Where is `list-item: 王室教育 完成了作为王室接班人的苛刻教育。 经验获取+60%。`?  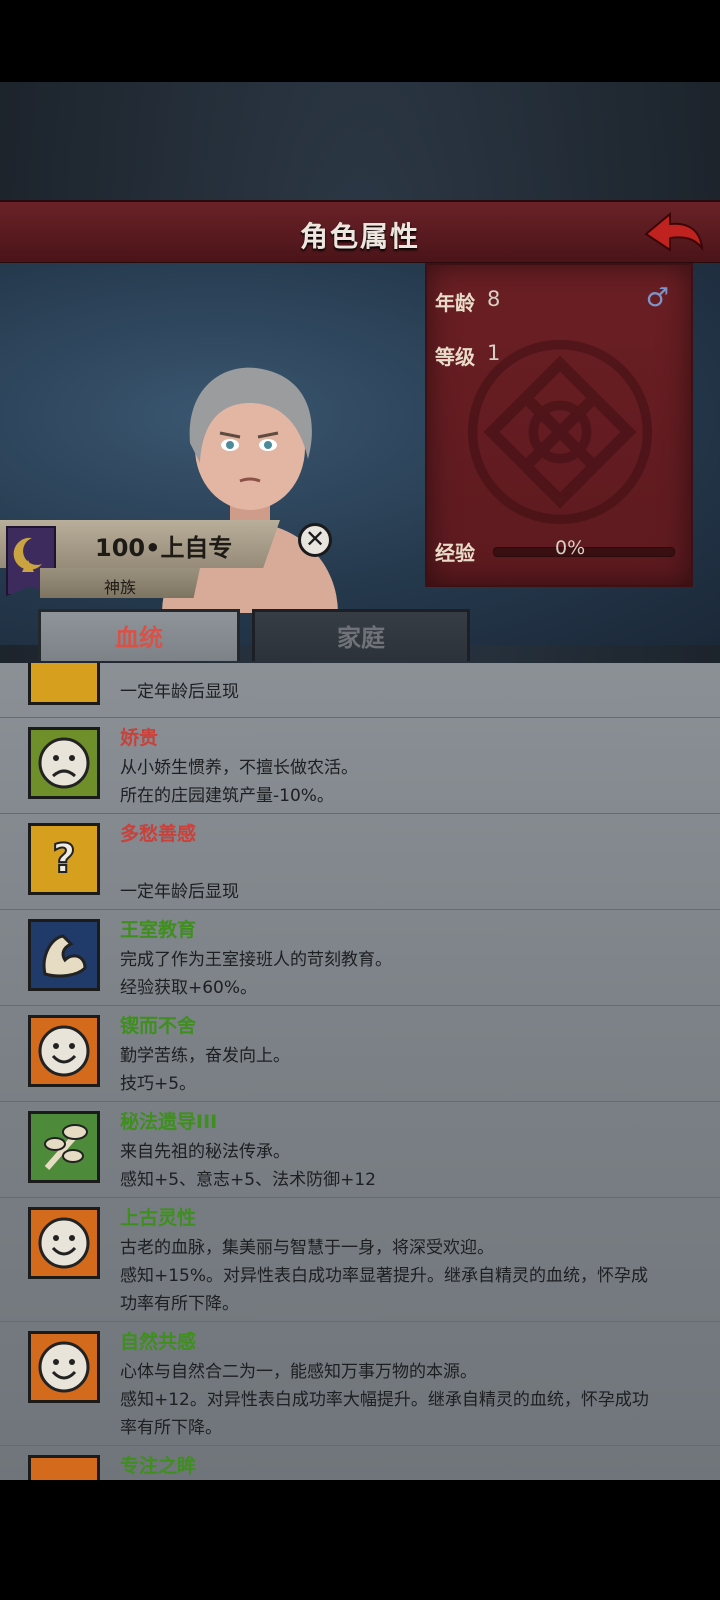 list-item: 王室教育 完成了作为王室接班人的苛刻教育。 经验获取+60%。 is located at coordinates (360, 957).